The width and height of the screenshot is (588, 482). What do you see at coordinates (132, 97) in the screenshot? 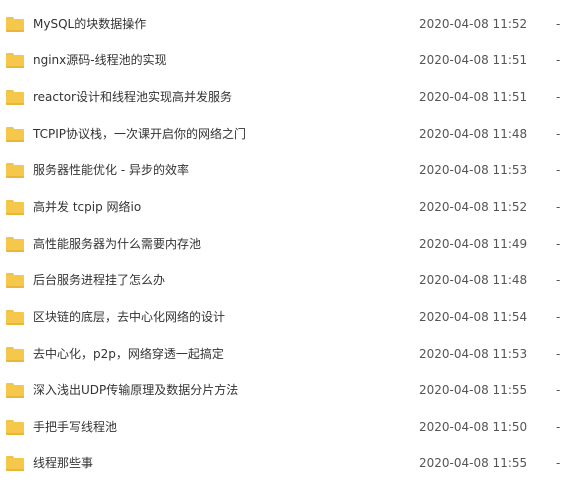
I see `file-name: reactor设计和线程池实现高并发服务` at bounding box center [132, 97].